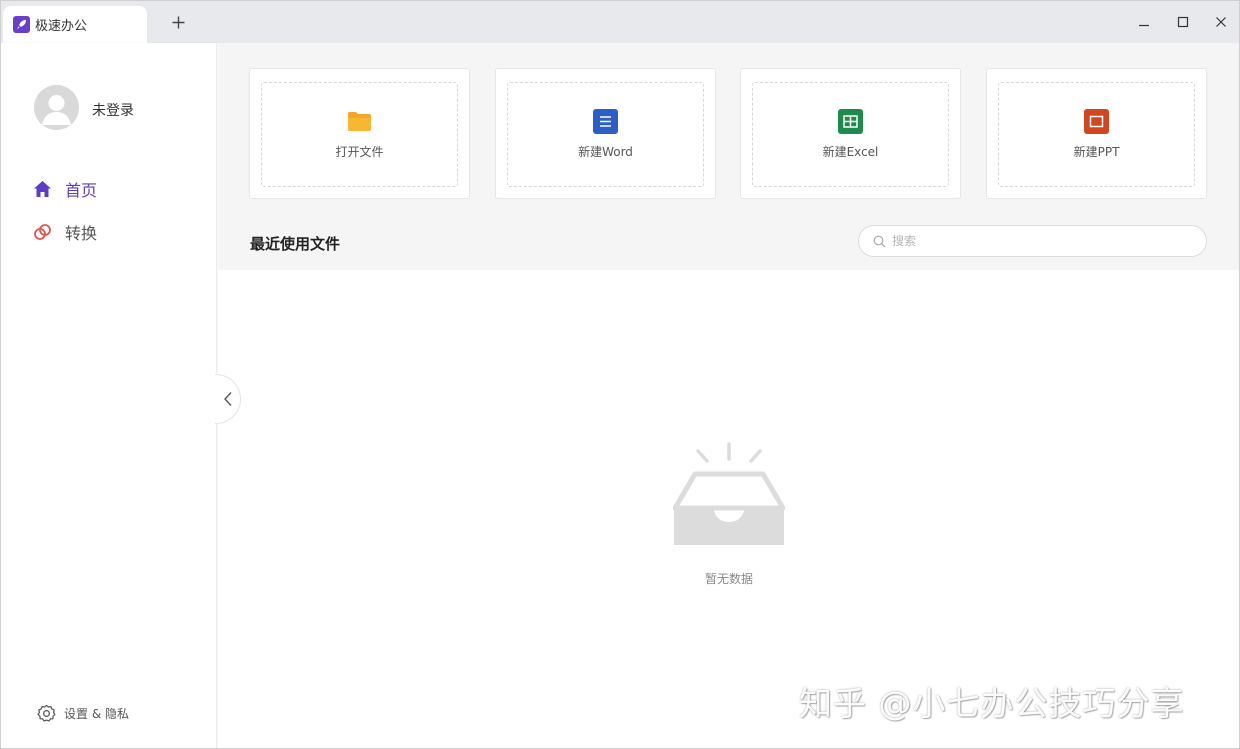 The height and width of the screenshot is (749, 1240). Describe the element at coordinates (81, 233) in the screenshot. I see `sidebar-item-label: 转换` at that location.